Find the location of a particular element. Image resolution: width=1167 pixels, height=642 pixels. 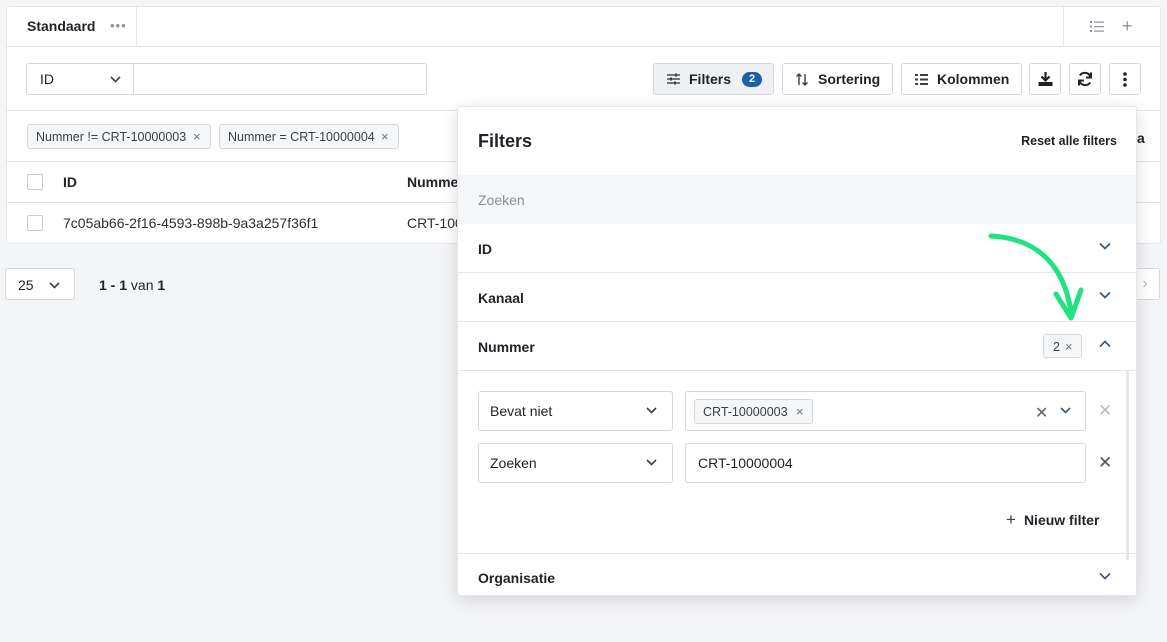

chevron-right-icon: › is located at coordinates (1145, 283).